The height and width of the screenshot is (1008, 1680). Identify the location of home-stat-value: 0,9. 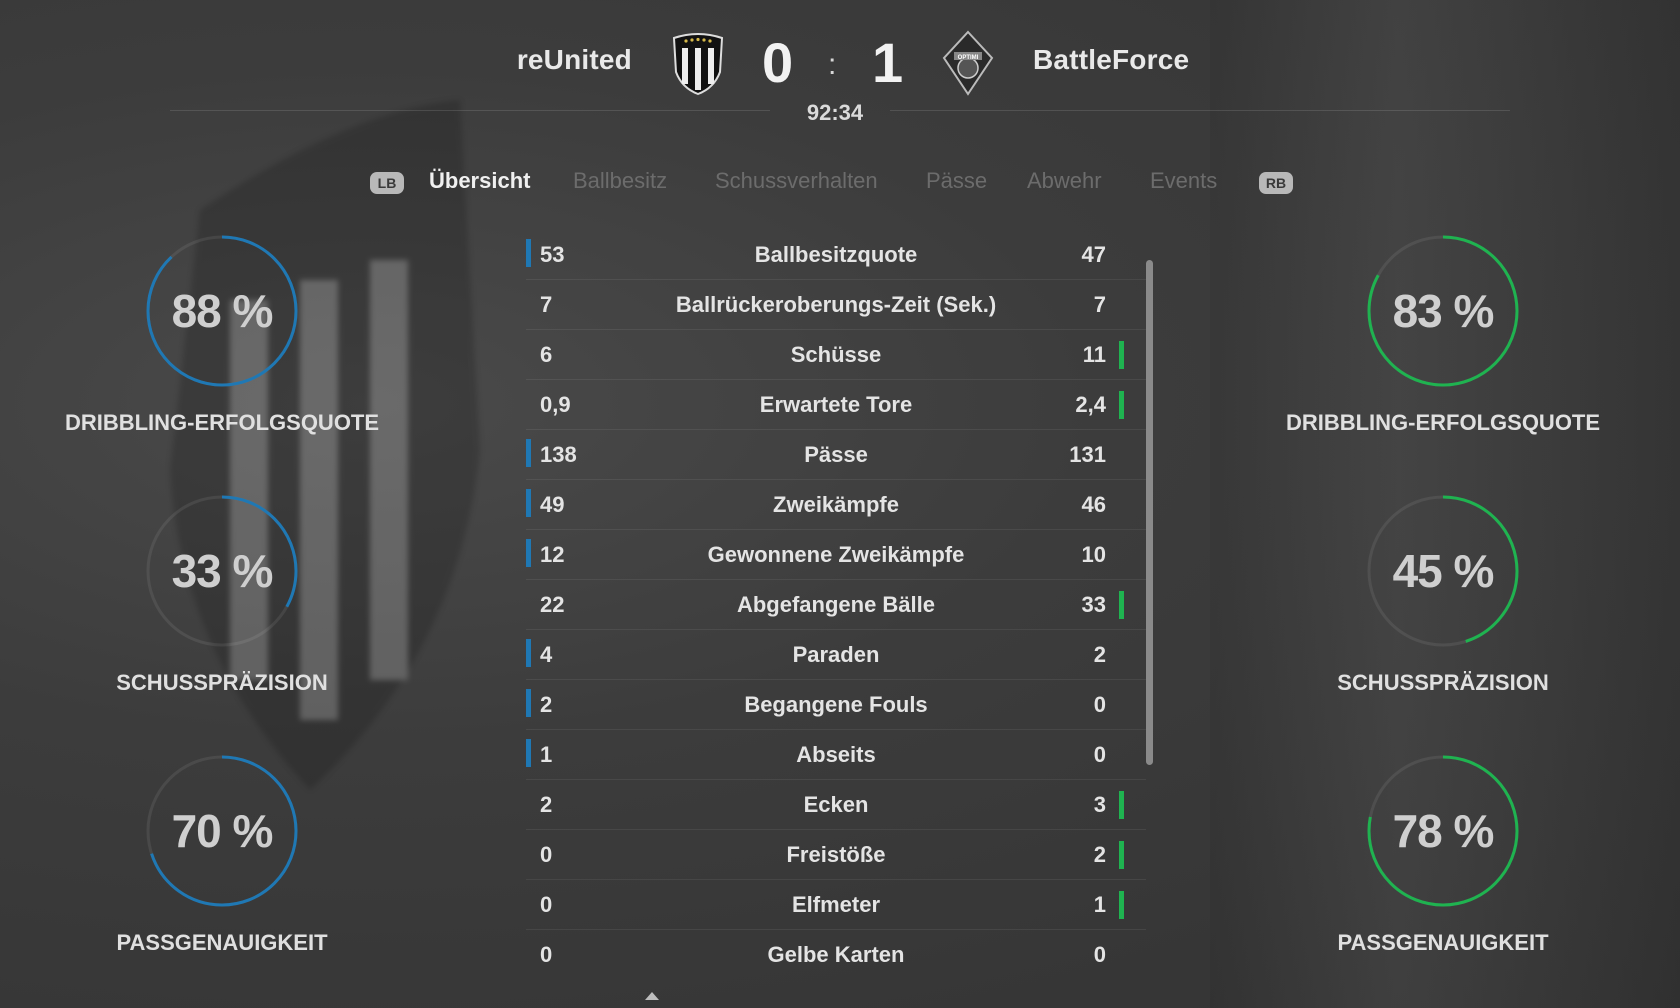
(555, 404).